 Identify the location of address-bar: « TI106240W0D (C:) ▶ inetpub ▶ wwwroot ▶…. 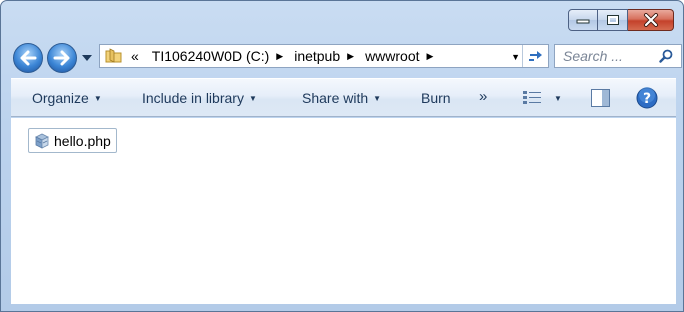
(324, 56).